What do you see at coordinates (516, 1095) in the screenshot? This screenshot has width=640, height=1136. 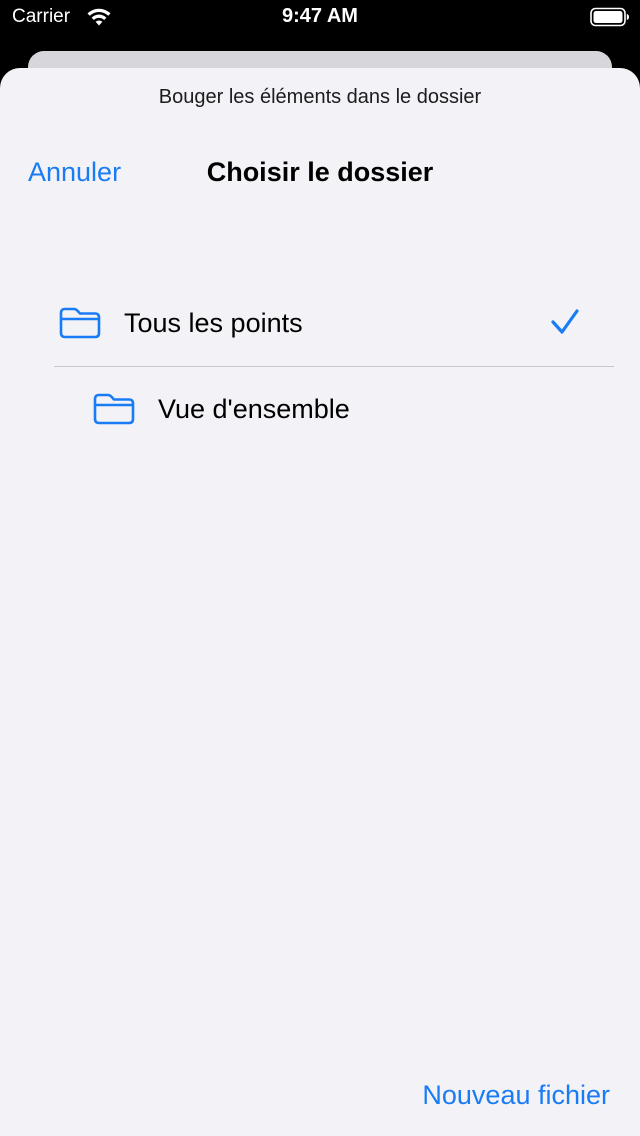 I see `new-file-button: Nouveau fichier` at bounding box center [516, 1095].